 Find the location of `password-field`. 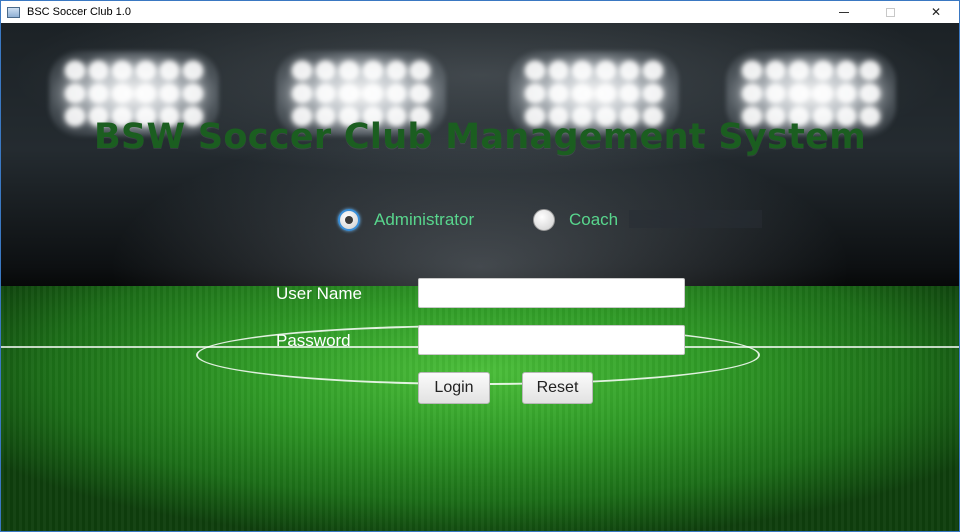

password-field is located at coordinates (551, 340).